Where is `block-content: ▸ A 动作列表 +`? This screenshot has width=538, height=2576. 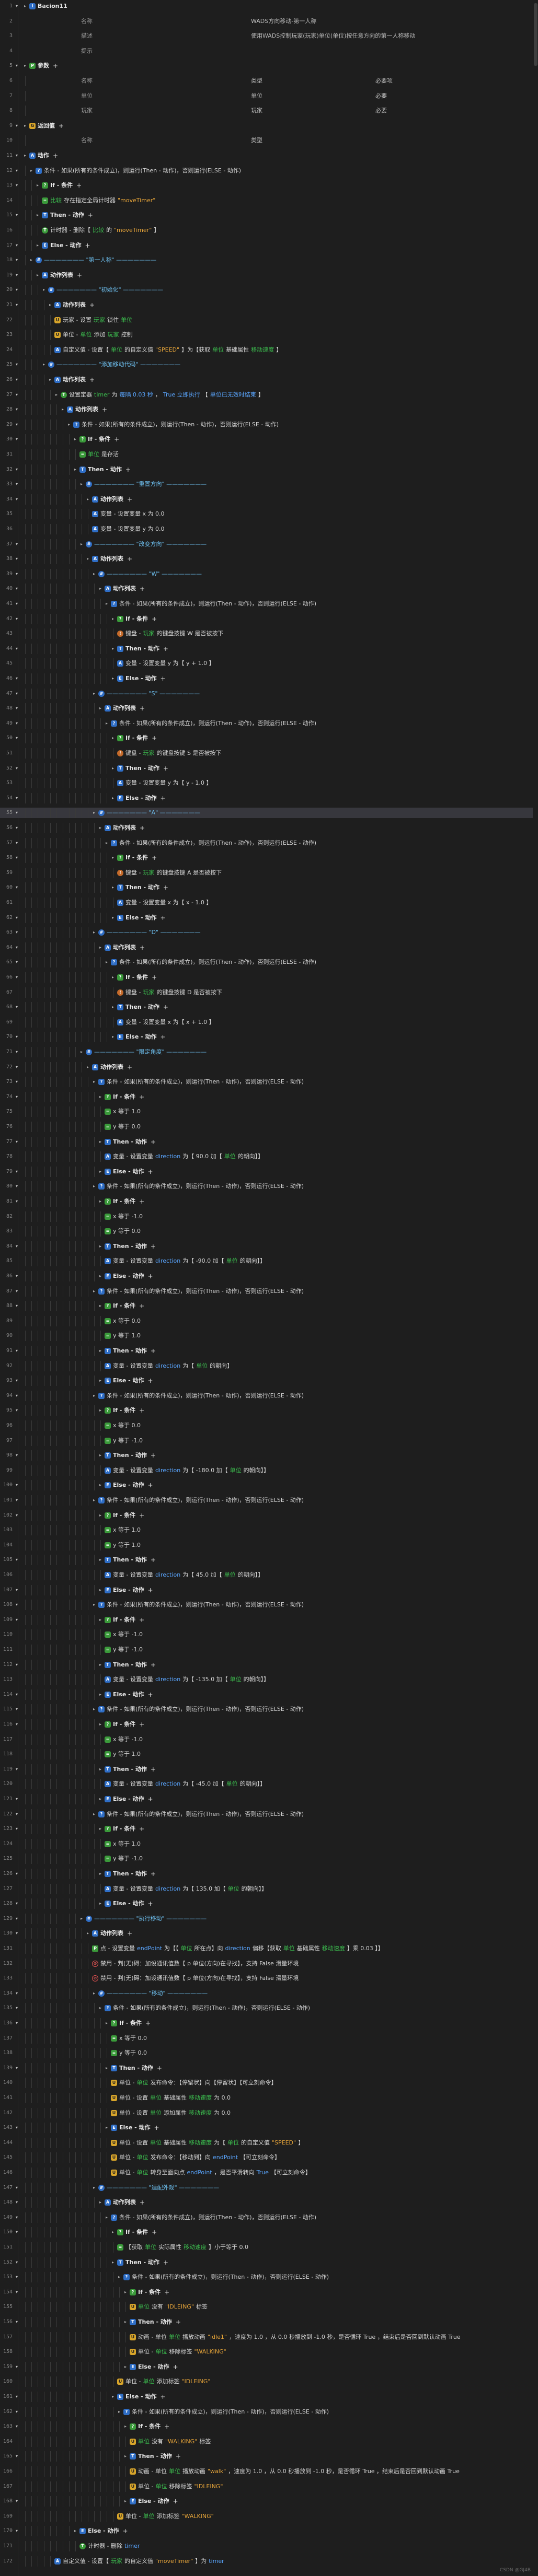 block-content: ▸ A 动作列表 + is located at coordinates (85, 409).